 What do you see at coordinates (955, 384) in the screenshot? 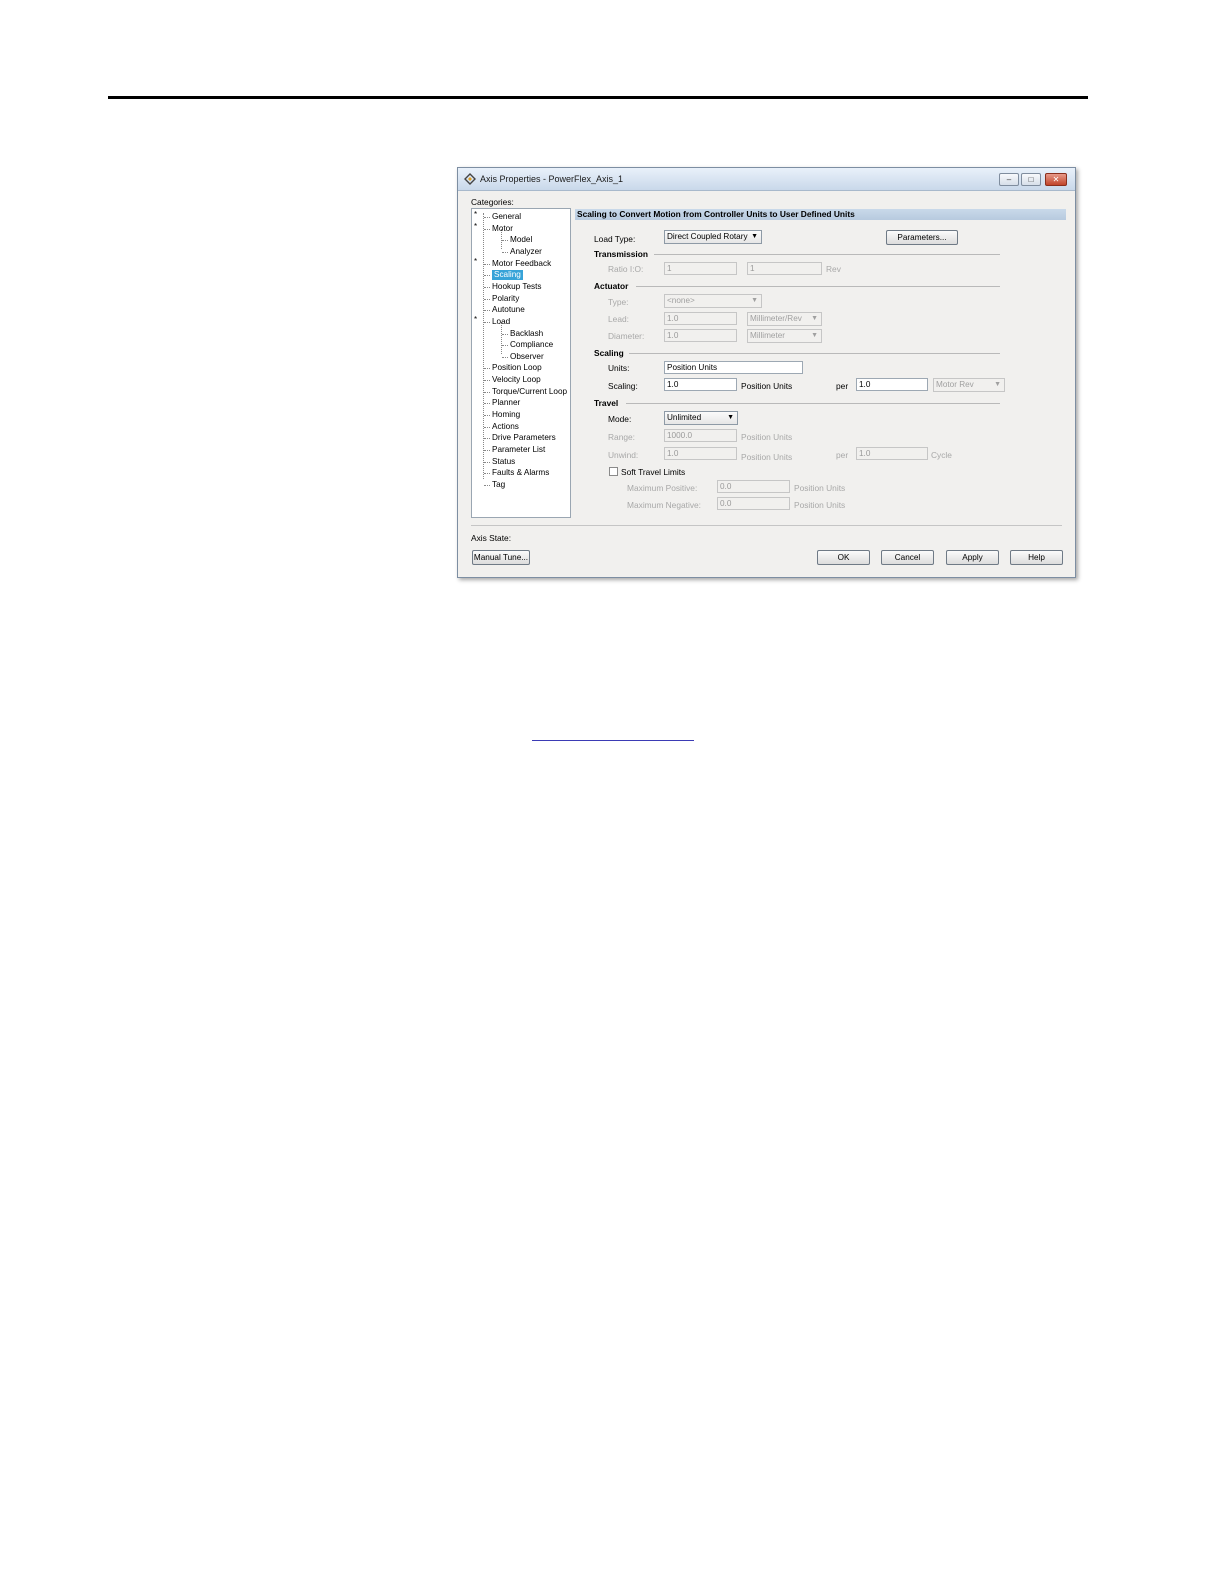
I see `per-unit-value: Motor Rev` at bounding box center [955, 384].